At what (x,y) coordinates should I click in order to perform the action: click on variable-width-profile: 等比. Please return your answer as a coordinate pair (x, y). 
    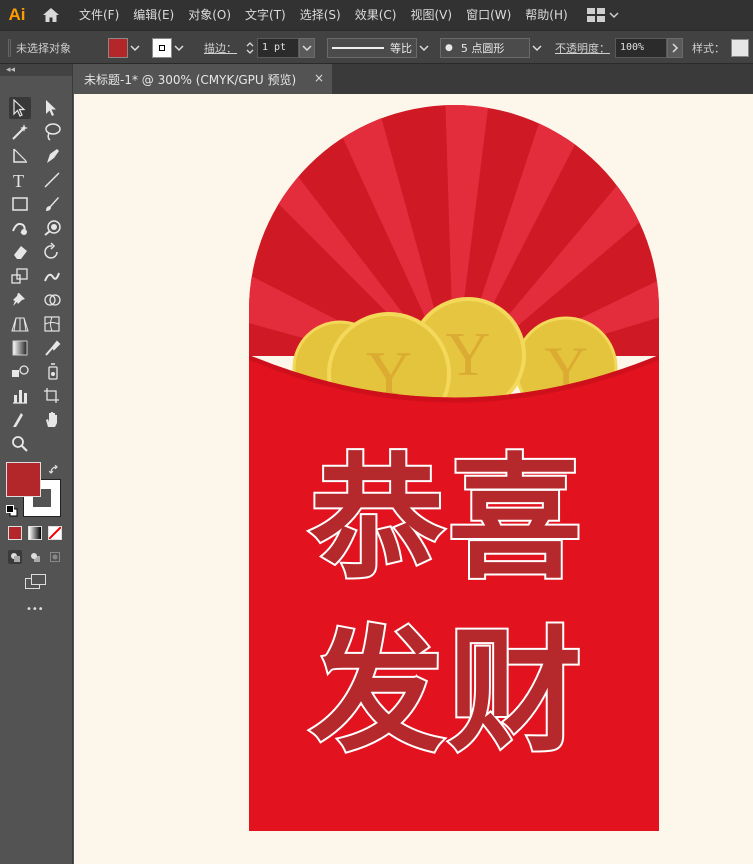
    Looking at the image, I should click on (379, 47).